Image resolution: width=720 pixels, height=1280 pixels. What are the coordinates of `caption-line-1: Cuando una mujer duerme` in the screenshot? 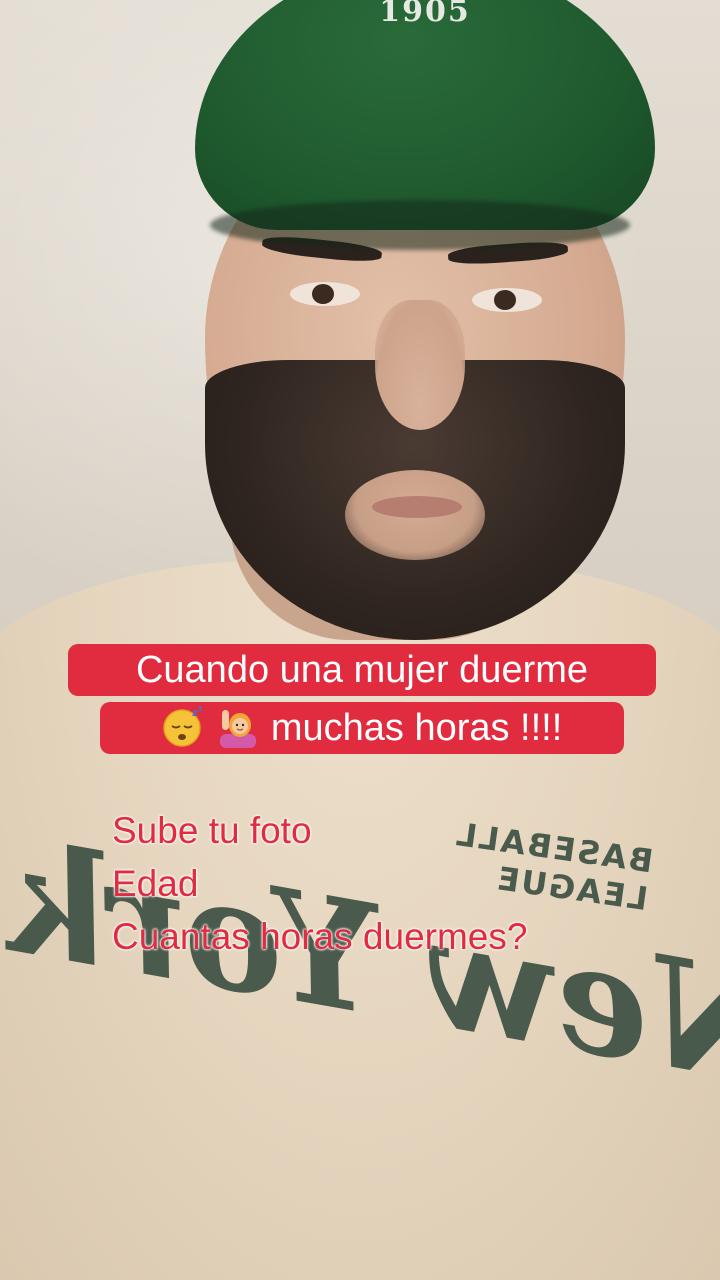 It's located at (362, 670).